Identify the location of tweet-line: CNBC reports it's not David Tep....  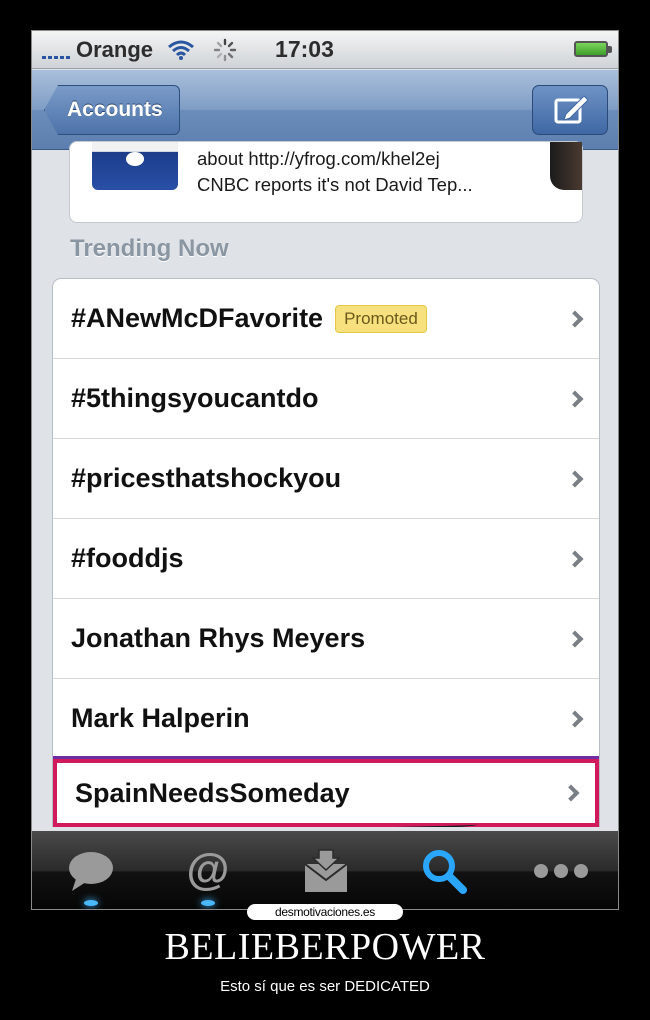
(335, 184).